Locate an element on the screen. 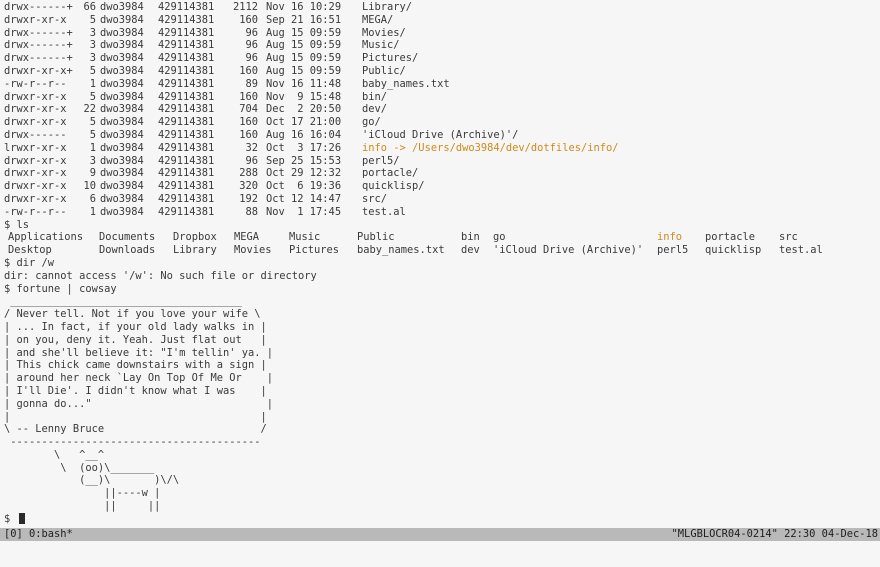 Image resolution: width=880 pixels, height=567 pixels. ls-grid-entry: Downloads is located at coordinates (127, 250).